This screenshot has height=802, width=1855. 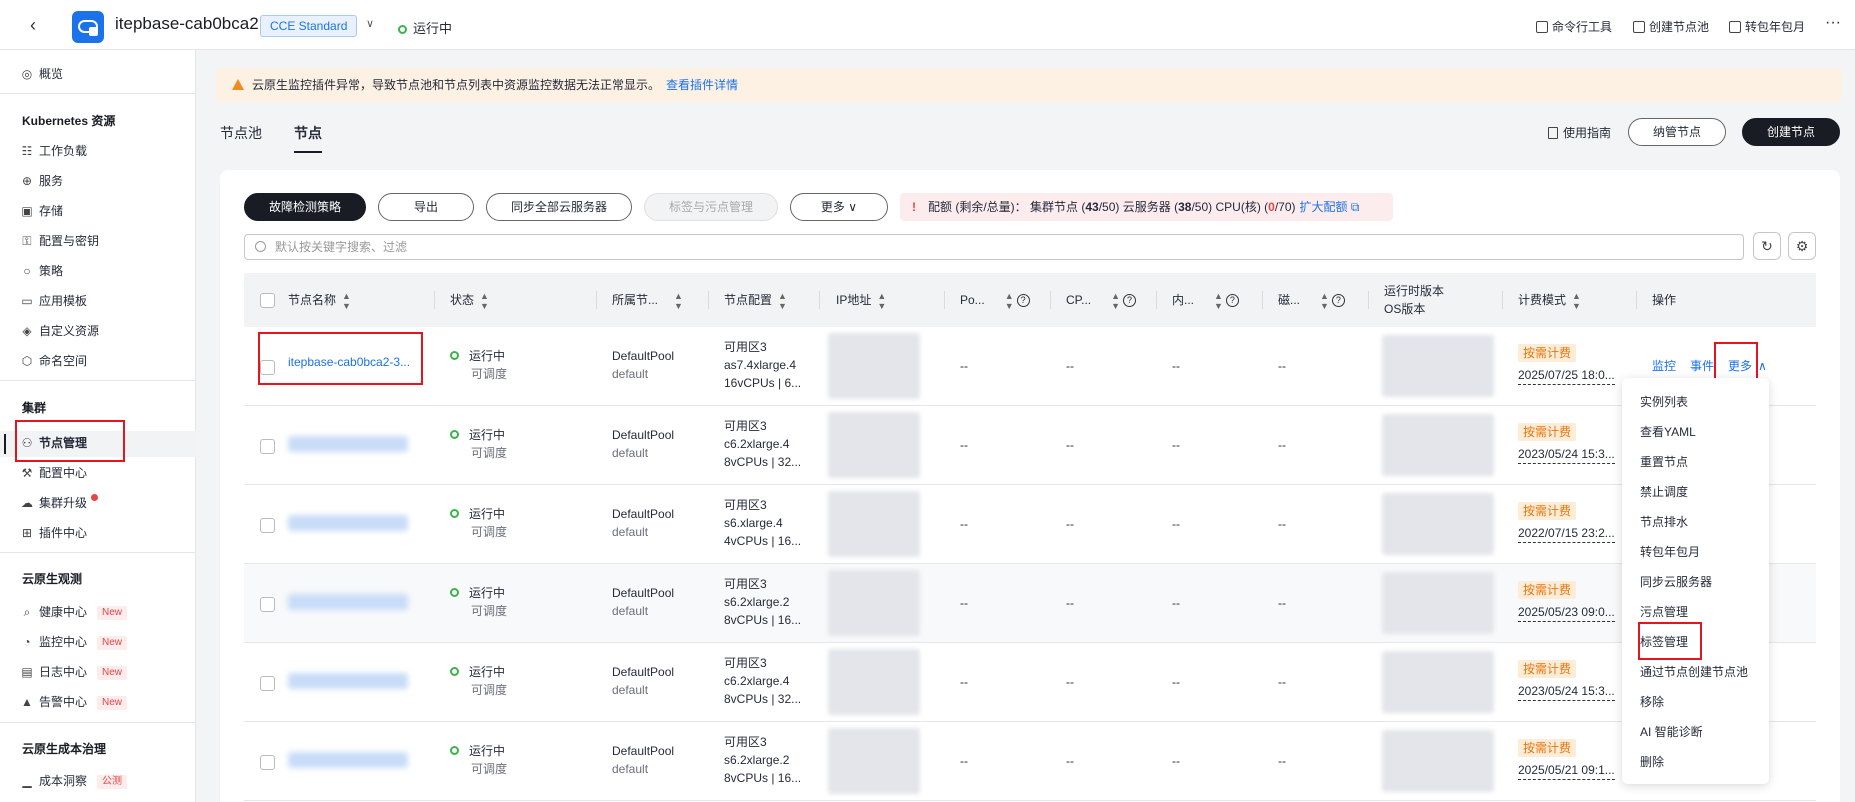 What do you see at coordinates (74, 702) in the screenshot?
I see `sidebar-item-alarm: ▲ 告警中心 New` at bounding box center [74, 702].